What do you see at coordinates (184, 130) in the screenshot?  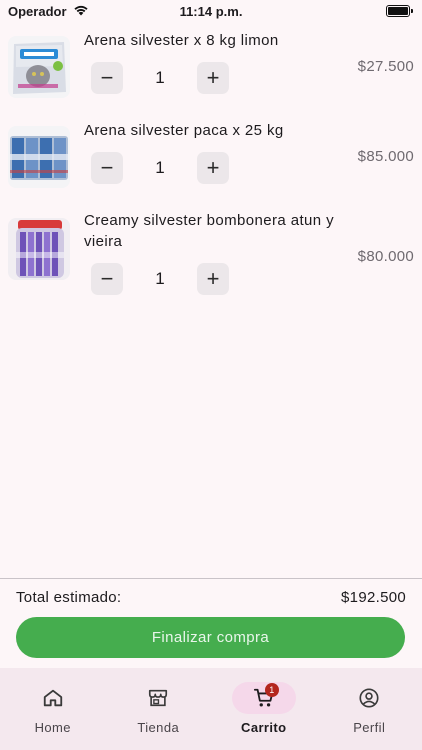 I see `item-name: Arena silvester paca x 25 kg` at bounding box center [184, 130].